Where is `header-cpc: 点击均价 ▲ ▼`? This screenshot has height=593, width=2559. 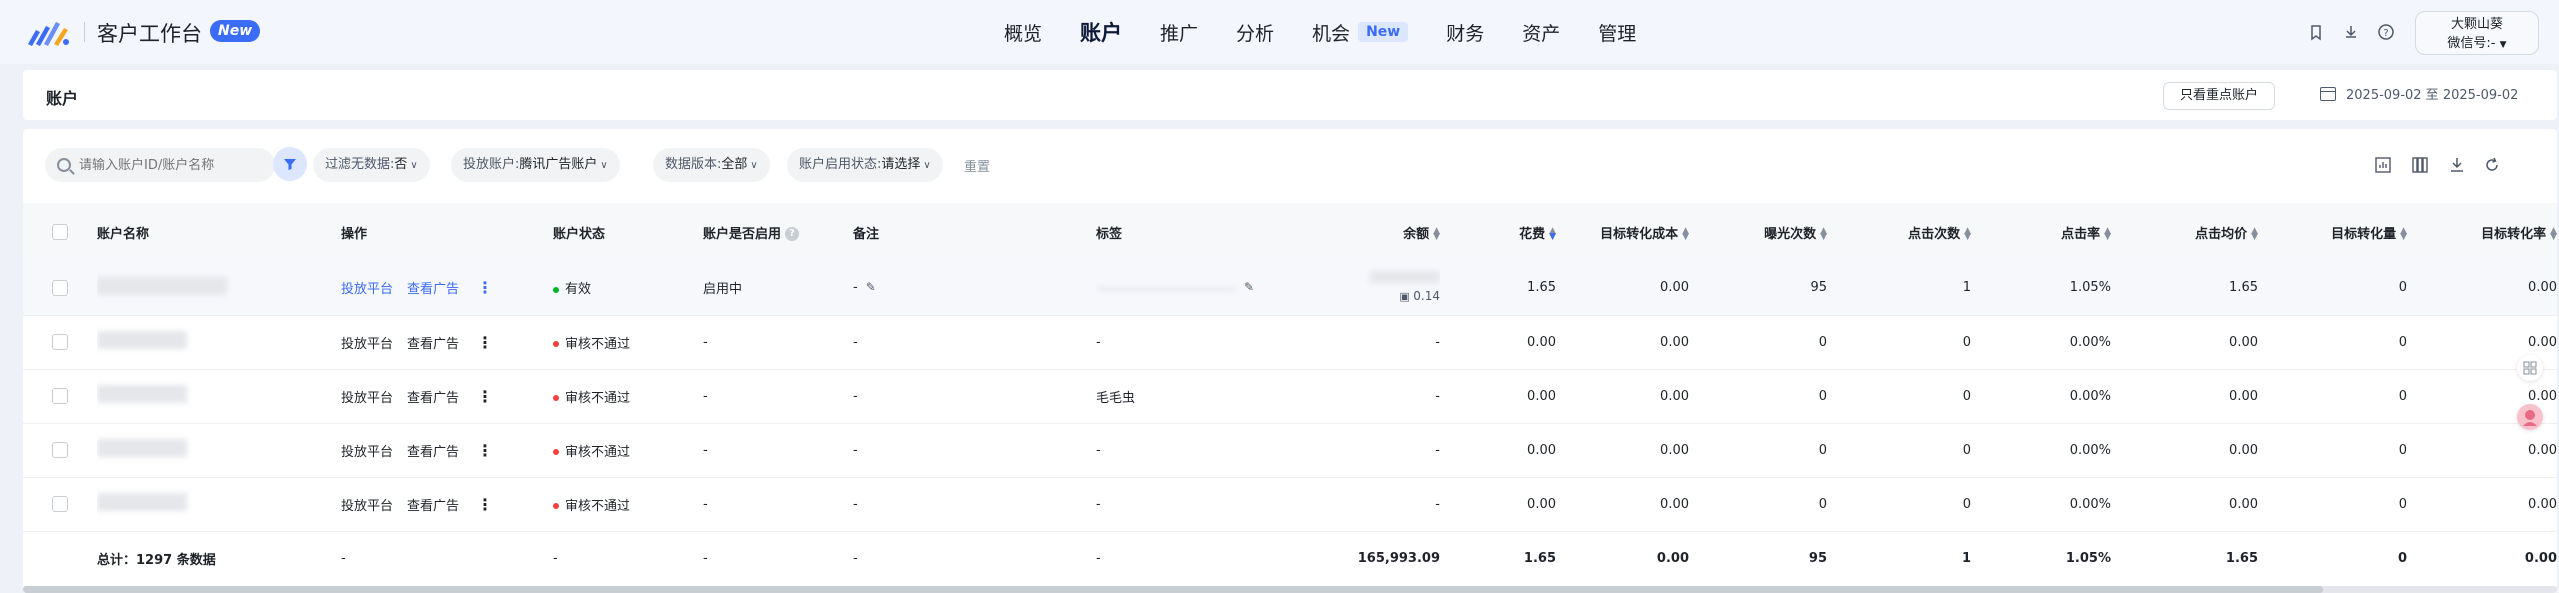
header-cpc: 点击均价 ▲ ▼ is located at coordinates (2184, 232).